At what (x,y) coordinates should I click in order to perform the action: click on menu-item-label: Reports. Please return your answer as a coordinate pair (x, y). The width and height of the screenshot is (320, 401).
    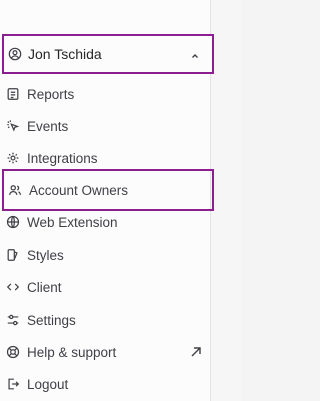
    Looking at the image, I should click on (51, 94).